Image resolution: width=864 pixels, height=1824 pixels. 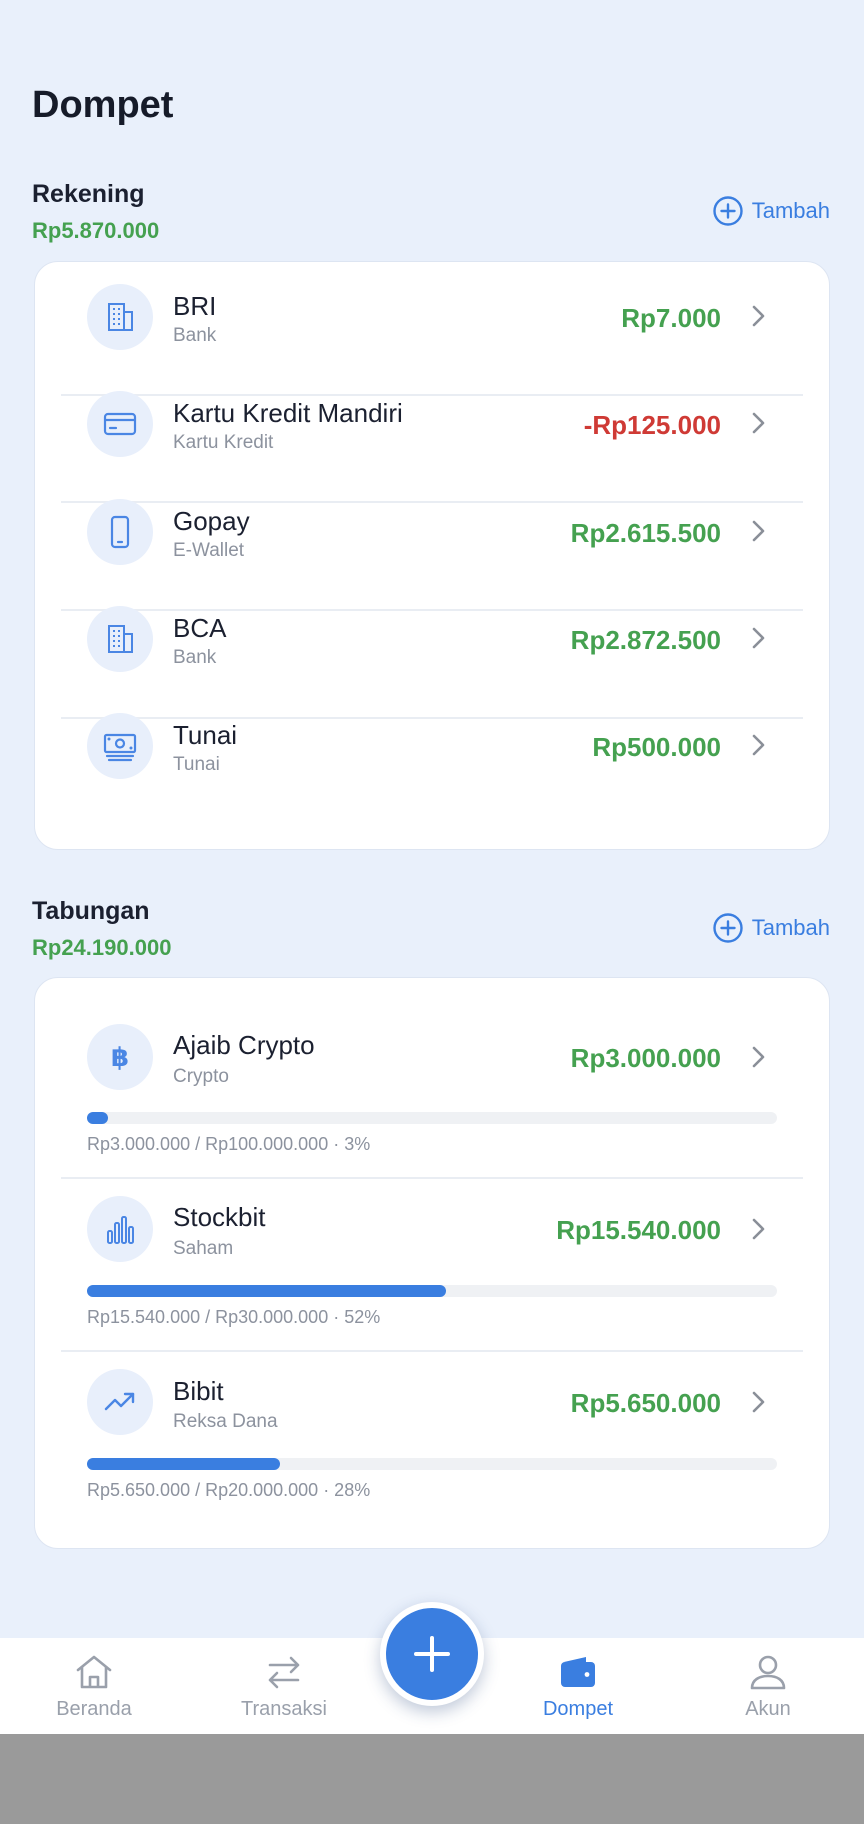 What do you see at coordinates (432, 746) in the screenshot?
I see `account-row-tunai: Tunai Tunai Rp500.000` at bounding box center [432, 746].